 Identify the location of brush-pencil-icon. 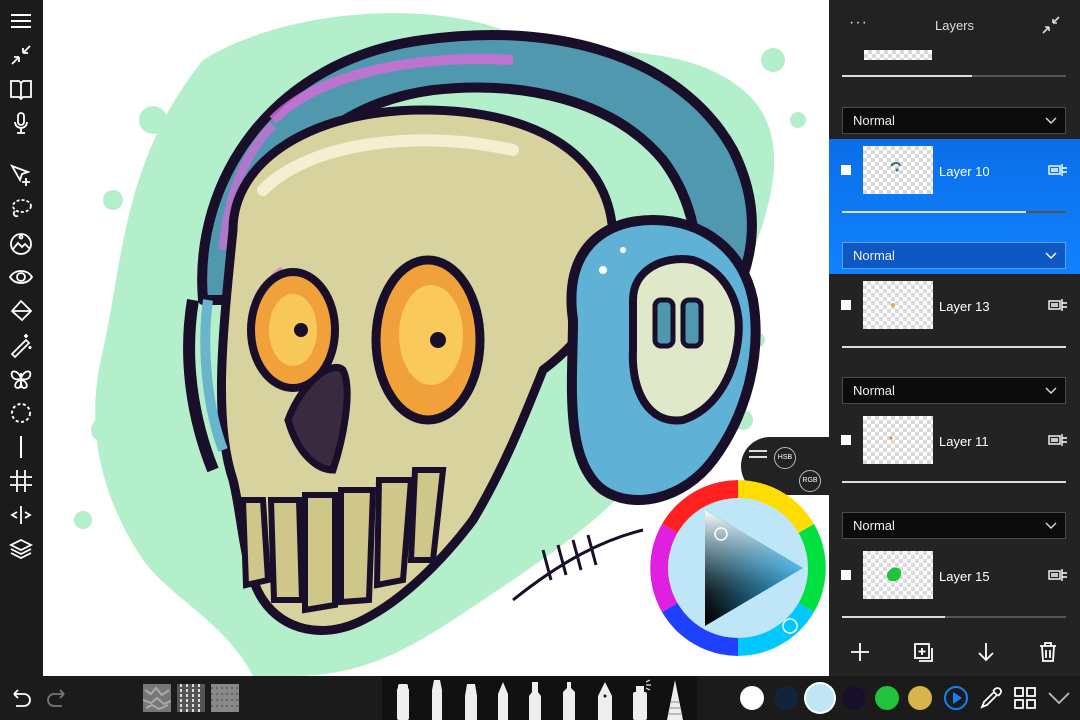
(503, 700).